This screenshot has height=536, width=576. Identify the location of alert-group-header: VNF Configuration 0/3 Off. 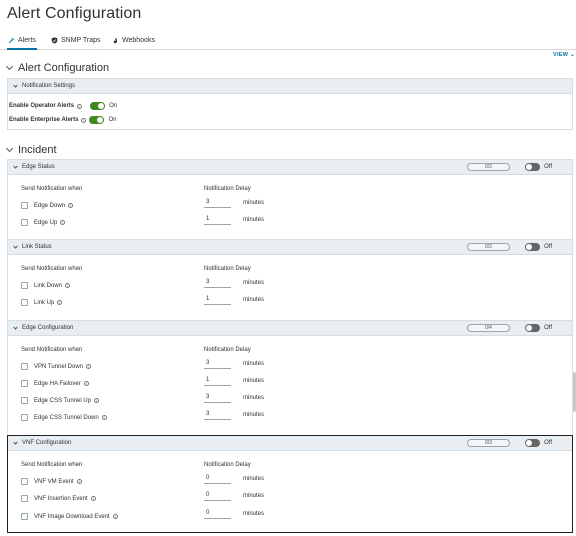
(290, 443).